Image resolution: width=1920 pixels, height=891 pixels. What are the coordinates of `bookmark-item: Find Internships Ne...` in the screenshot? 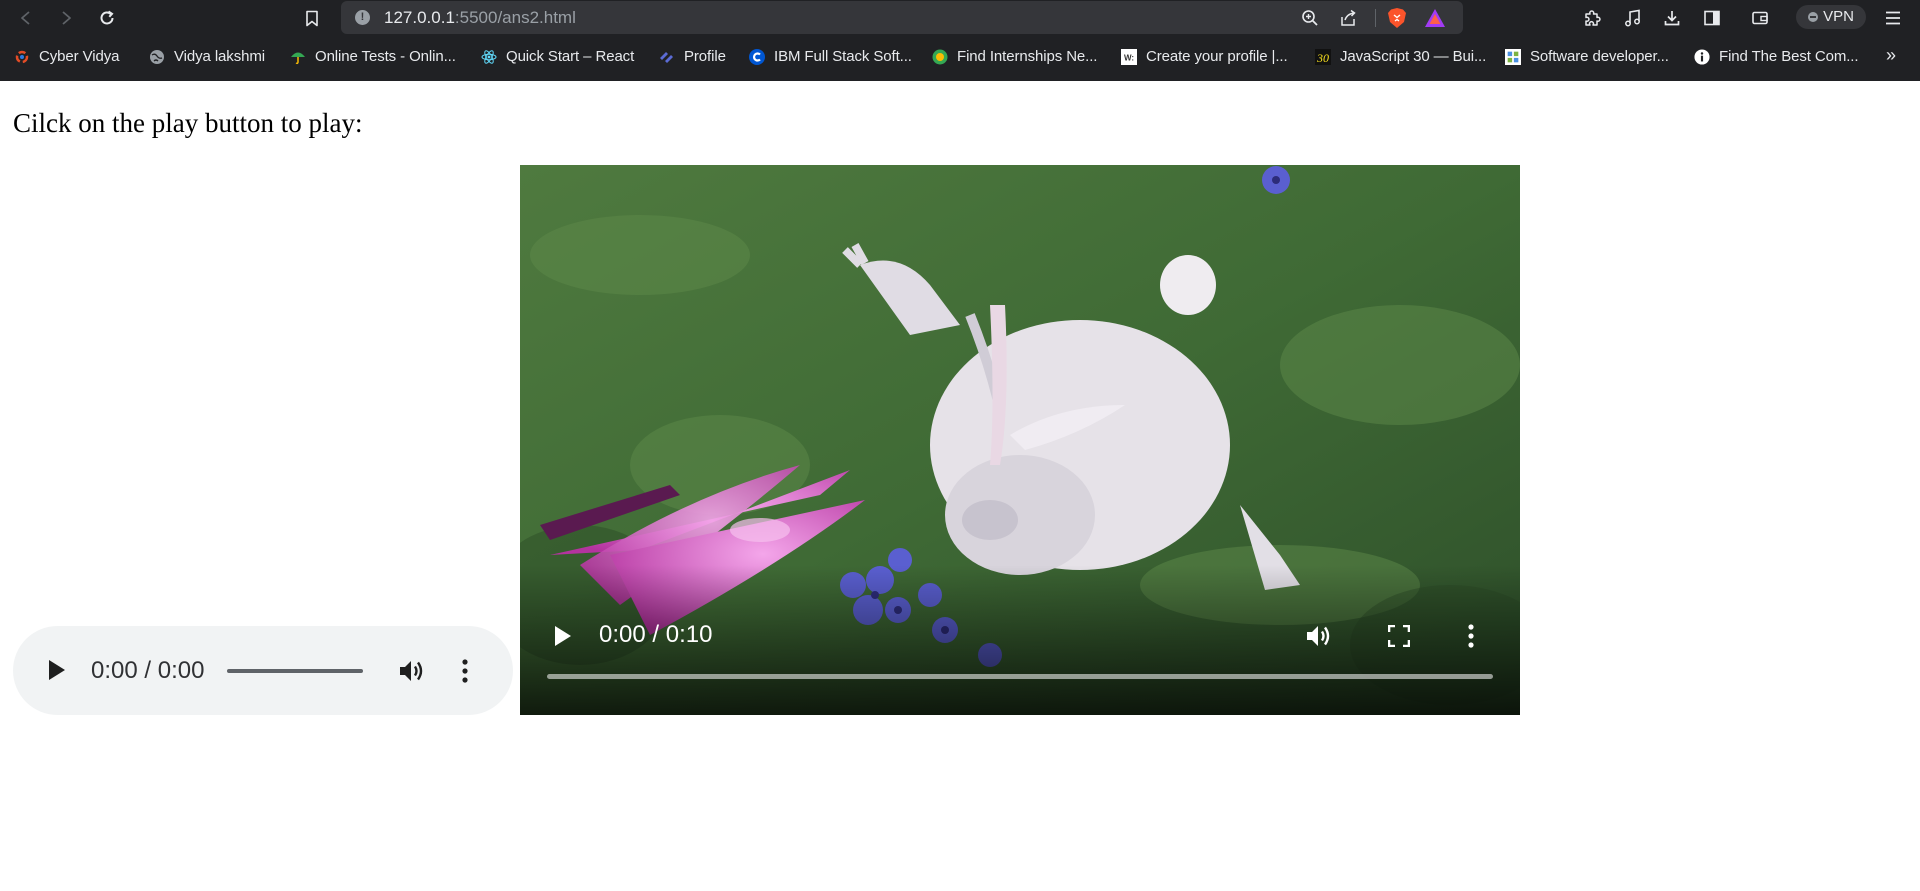 It's located at (1014, 57).